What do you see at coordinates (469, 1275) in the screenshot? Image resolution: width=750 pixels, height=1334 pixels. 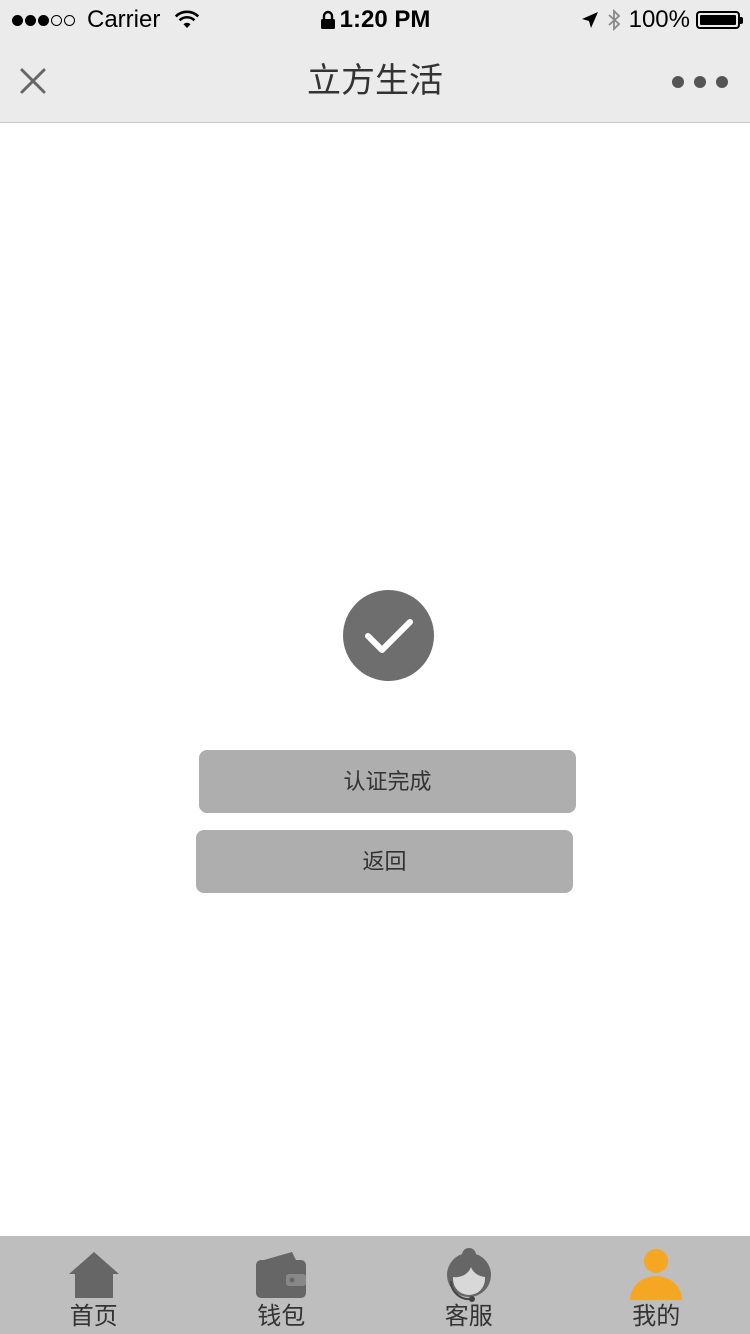 I see `customer-service-icon` at bounding box center [469, 1275].